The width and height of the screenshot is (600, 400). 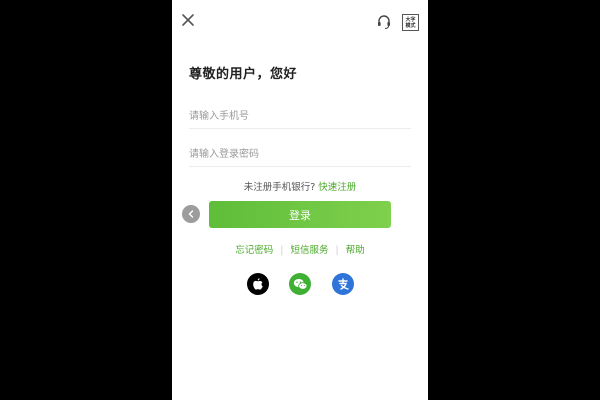 What do you see at coordinates (309, 250) in the screenshot?
I see `sms-service-link: 短信服务` at bounding box center [309, 250].